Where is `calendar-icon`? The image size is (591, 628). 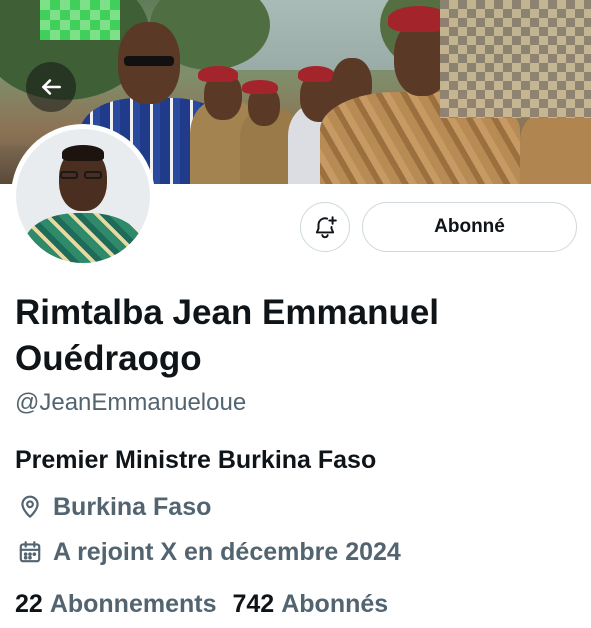 calendar-icon is located at coordinates (30, 552).